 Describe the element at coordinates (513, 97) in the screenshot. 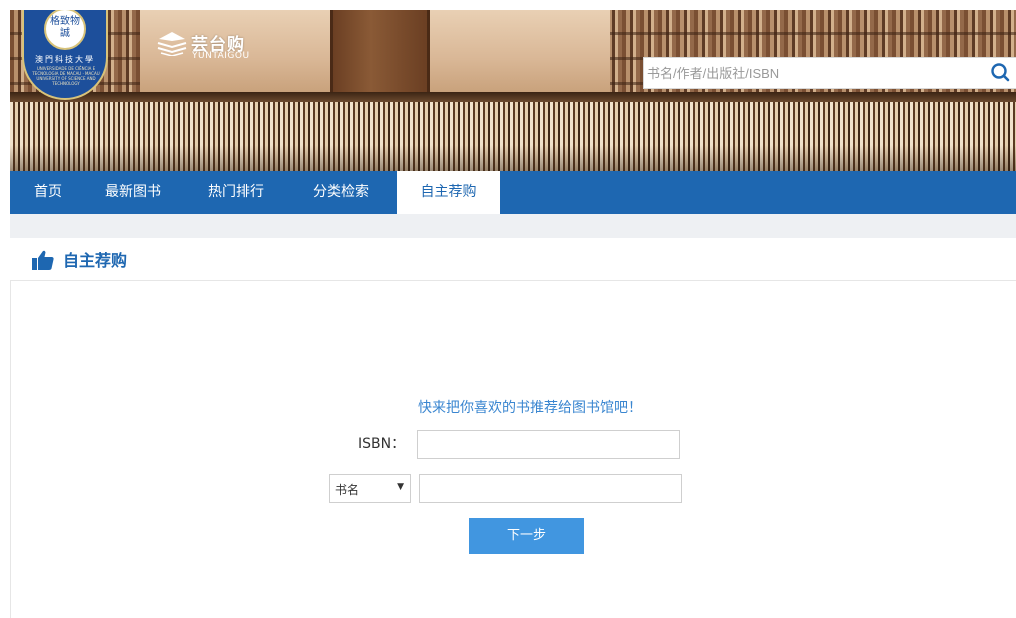

I see `banner-rail-image` at that location.